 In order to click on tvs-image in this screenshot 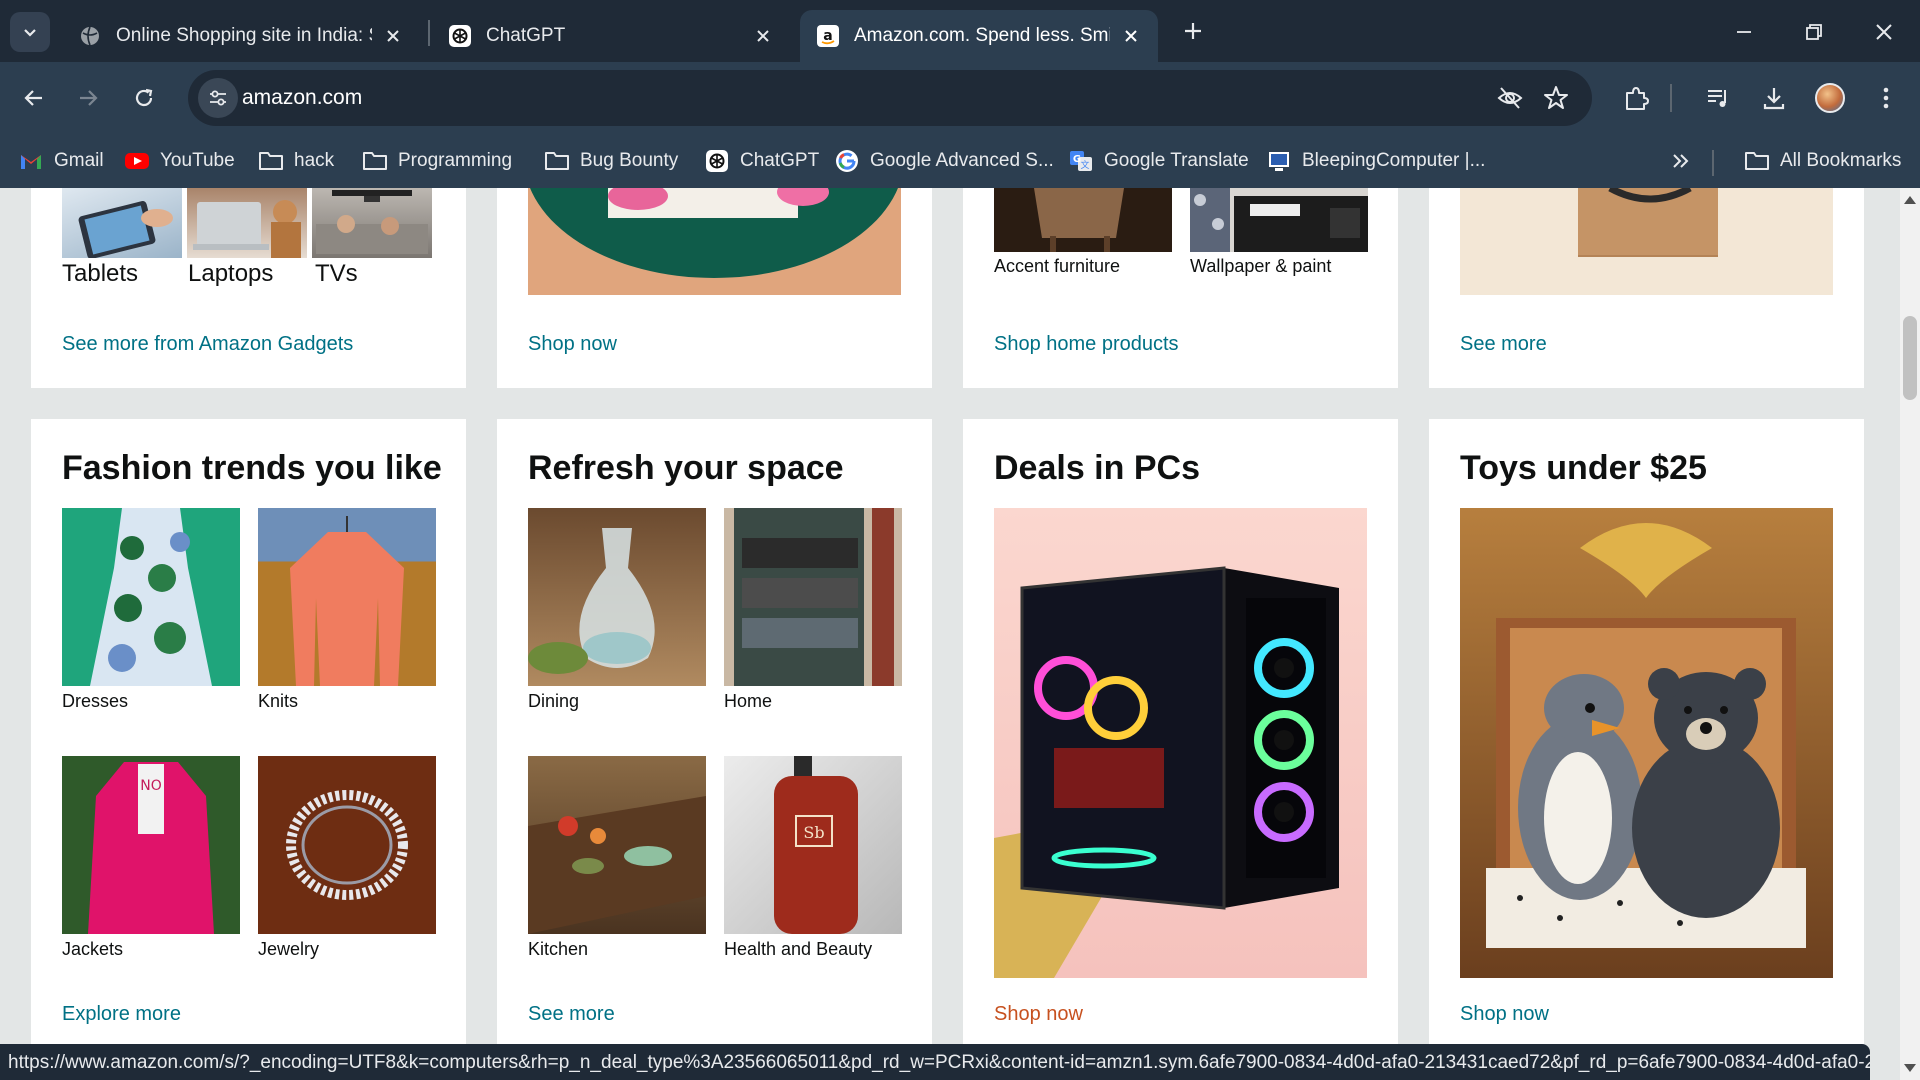, I will do `click(372, 223)`.